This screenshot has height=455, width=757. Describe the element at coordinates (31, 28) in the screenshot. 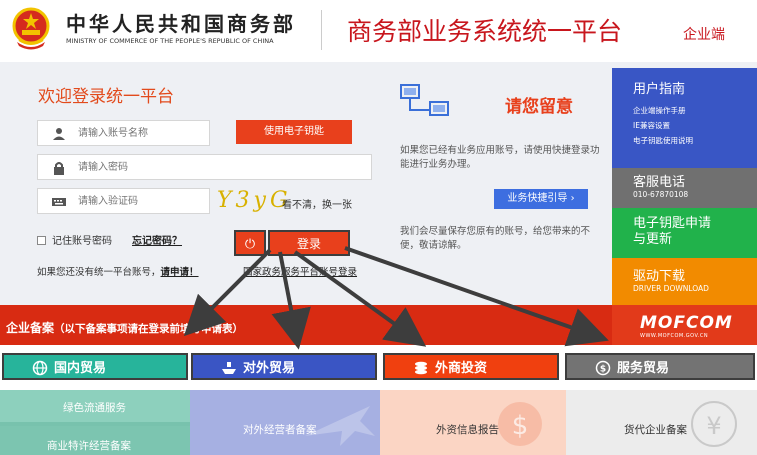

I see `national-emblem-icon` at that location.